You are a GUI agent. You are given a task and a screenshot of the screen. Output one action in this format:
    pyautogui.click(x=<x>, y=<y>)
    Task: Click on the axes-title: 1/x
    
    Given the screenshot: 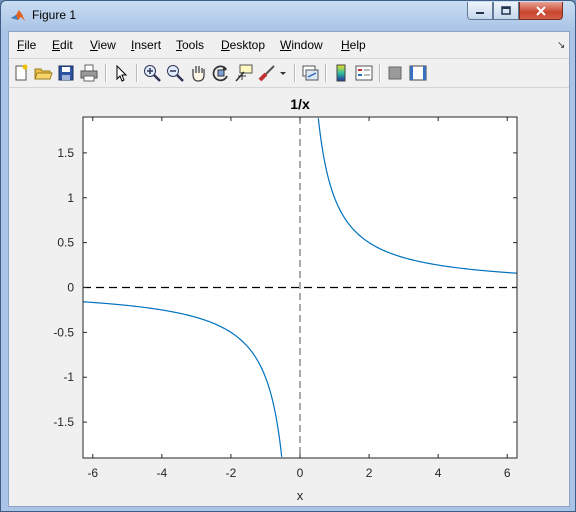 What is the action you would take?
    pyautogui.click(x=300, y=104)
    